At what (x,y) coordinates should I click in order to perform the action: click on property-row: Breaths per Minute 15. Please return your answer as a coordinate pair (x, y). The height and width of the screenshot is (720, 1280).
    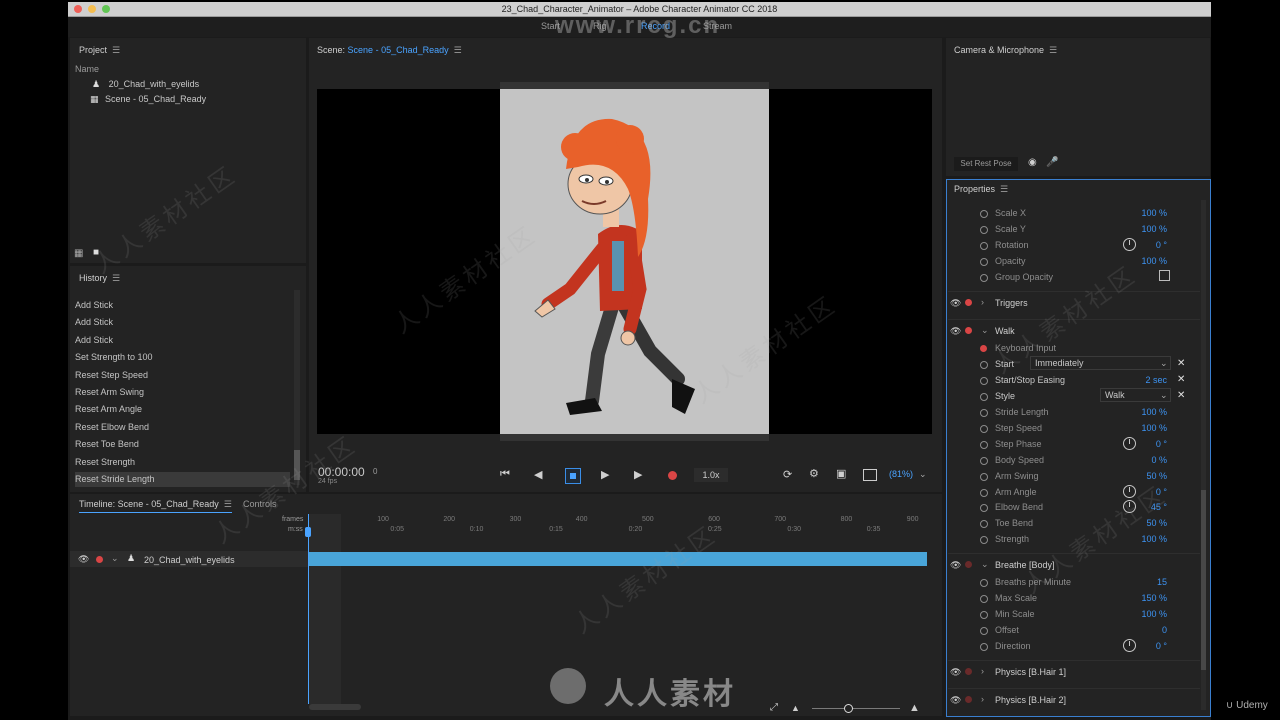
    Looking at the image, I should click on (1074, 583).